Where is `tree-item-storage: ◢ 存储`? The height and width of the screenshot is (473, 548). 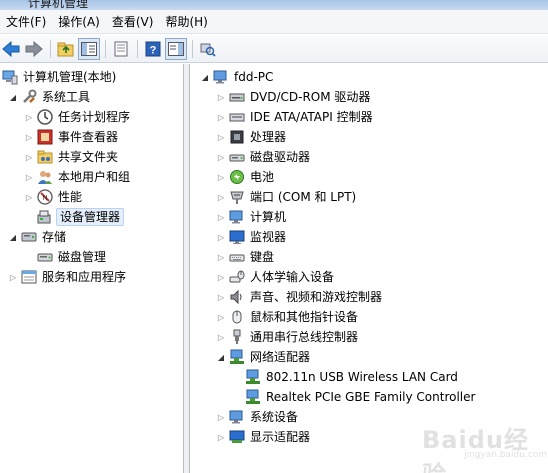 tree-item-storage: ◢ 存储 is located at coordinates (38, 237).